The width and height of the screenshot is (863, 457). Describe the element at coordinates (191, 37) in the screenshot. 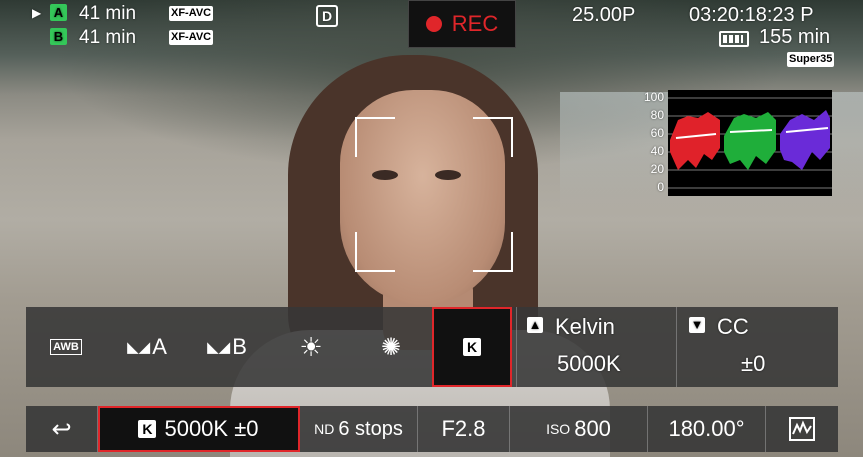

I see `slot-b-format: XF-AVC` at that location.